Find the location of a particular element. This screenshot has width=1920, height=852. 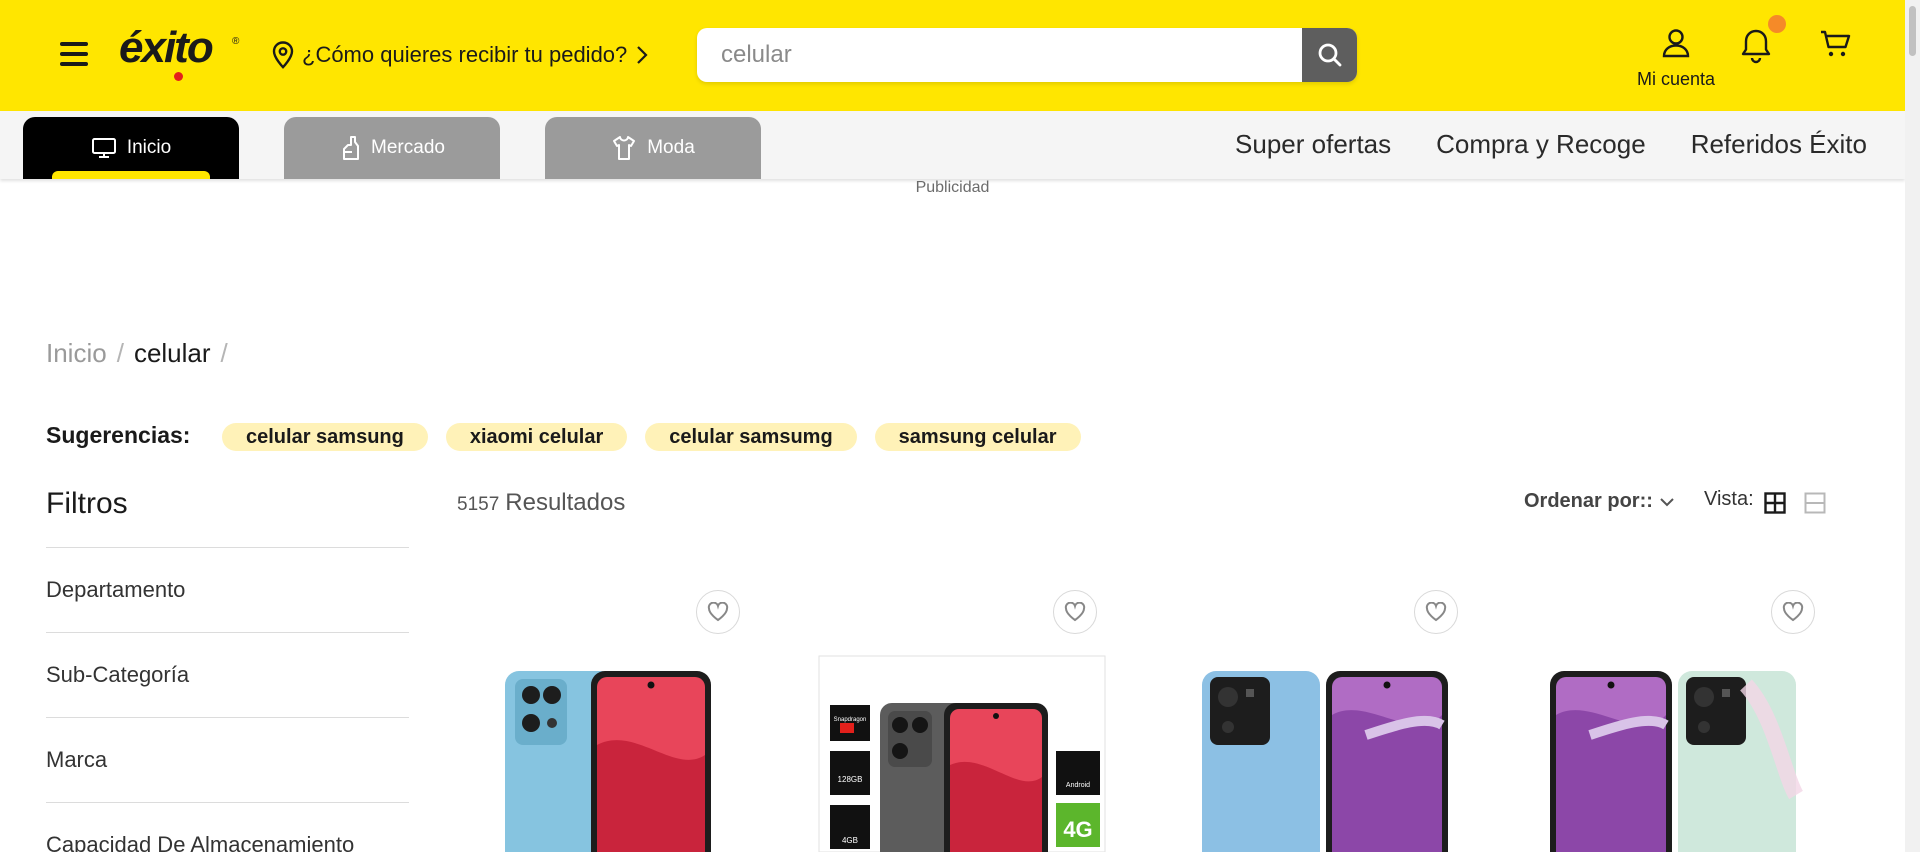

phone-mint-purple-icon is located at coordinates (1678, 753).